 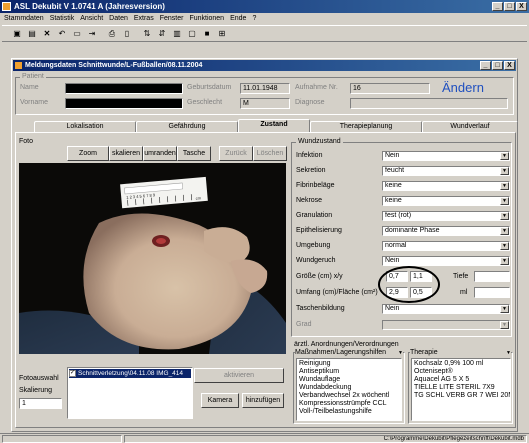 I want to click on tab-lokalisation: Lokalisation, so click(x=85, y=126).